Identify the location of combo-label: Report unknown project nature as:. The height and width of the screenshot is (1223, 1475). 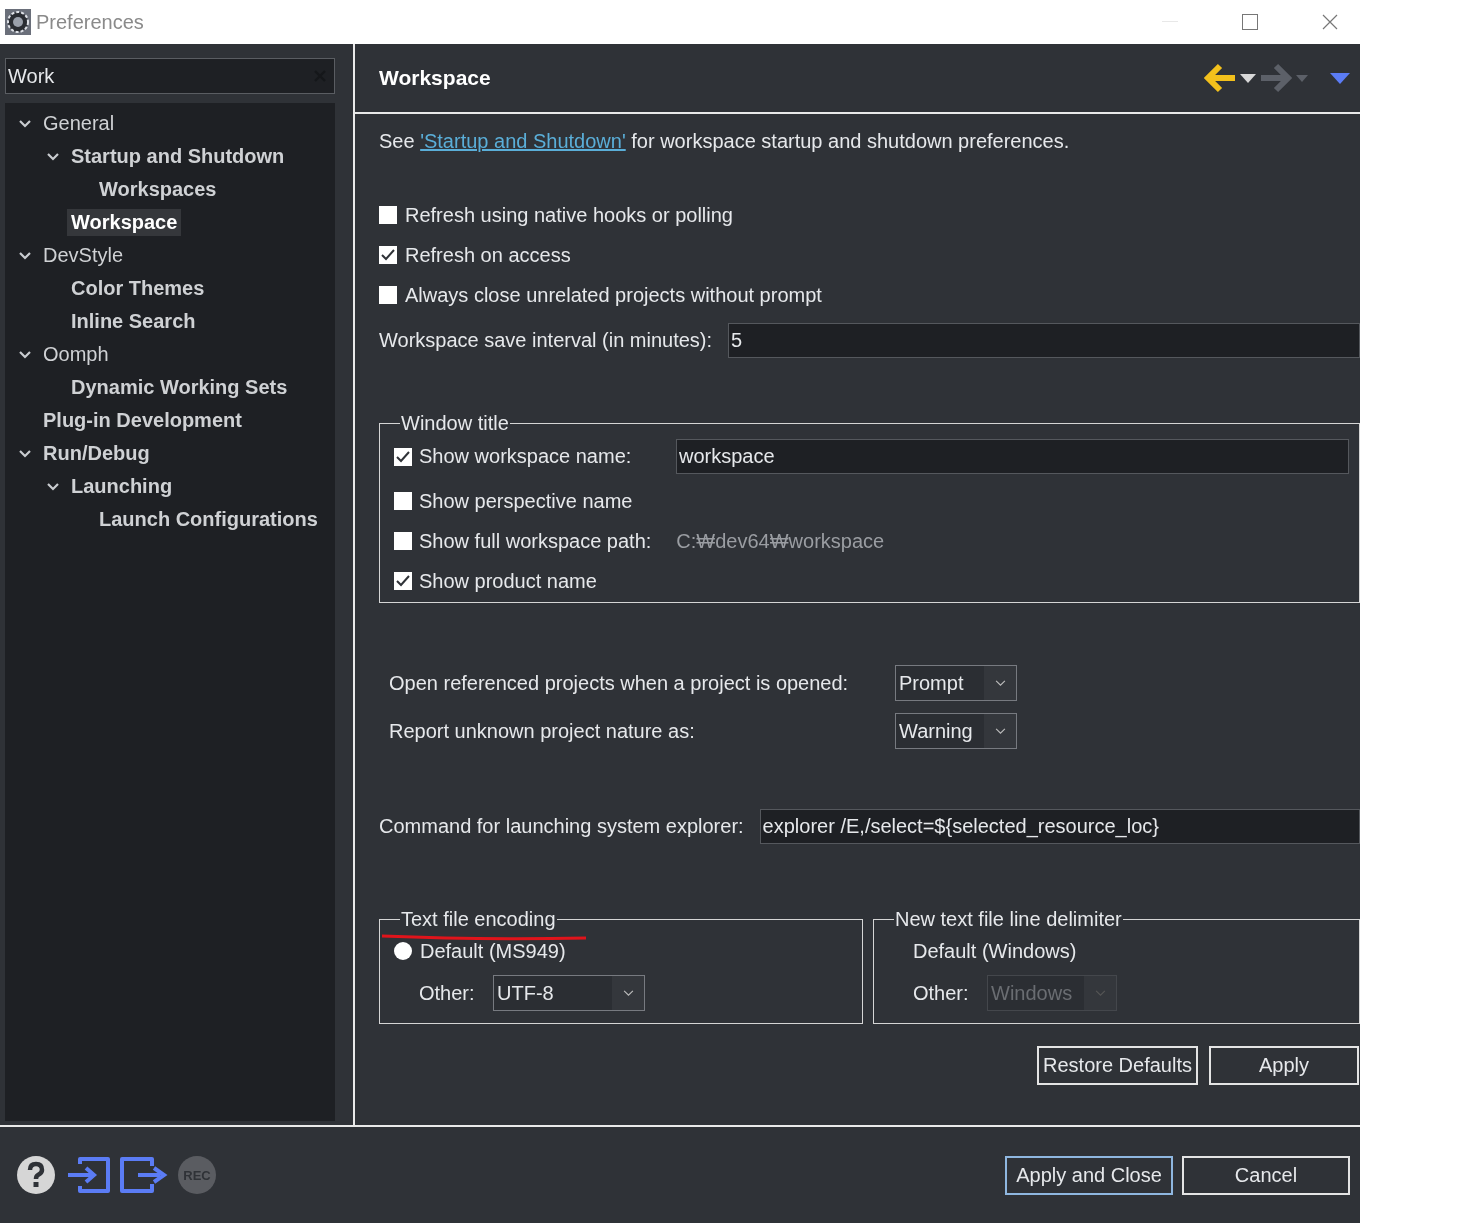
(542, 731).